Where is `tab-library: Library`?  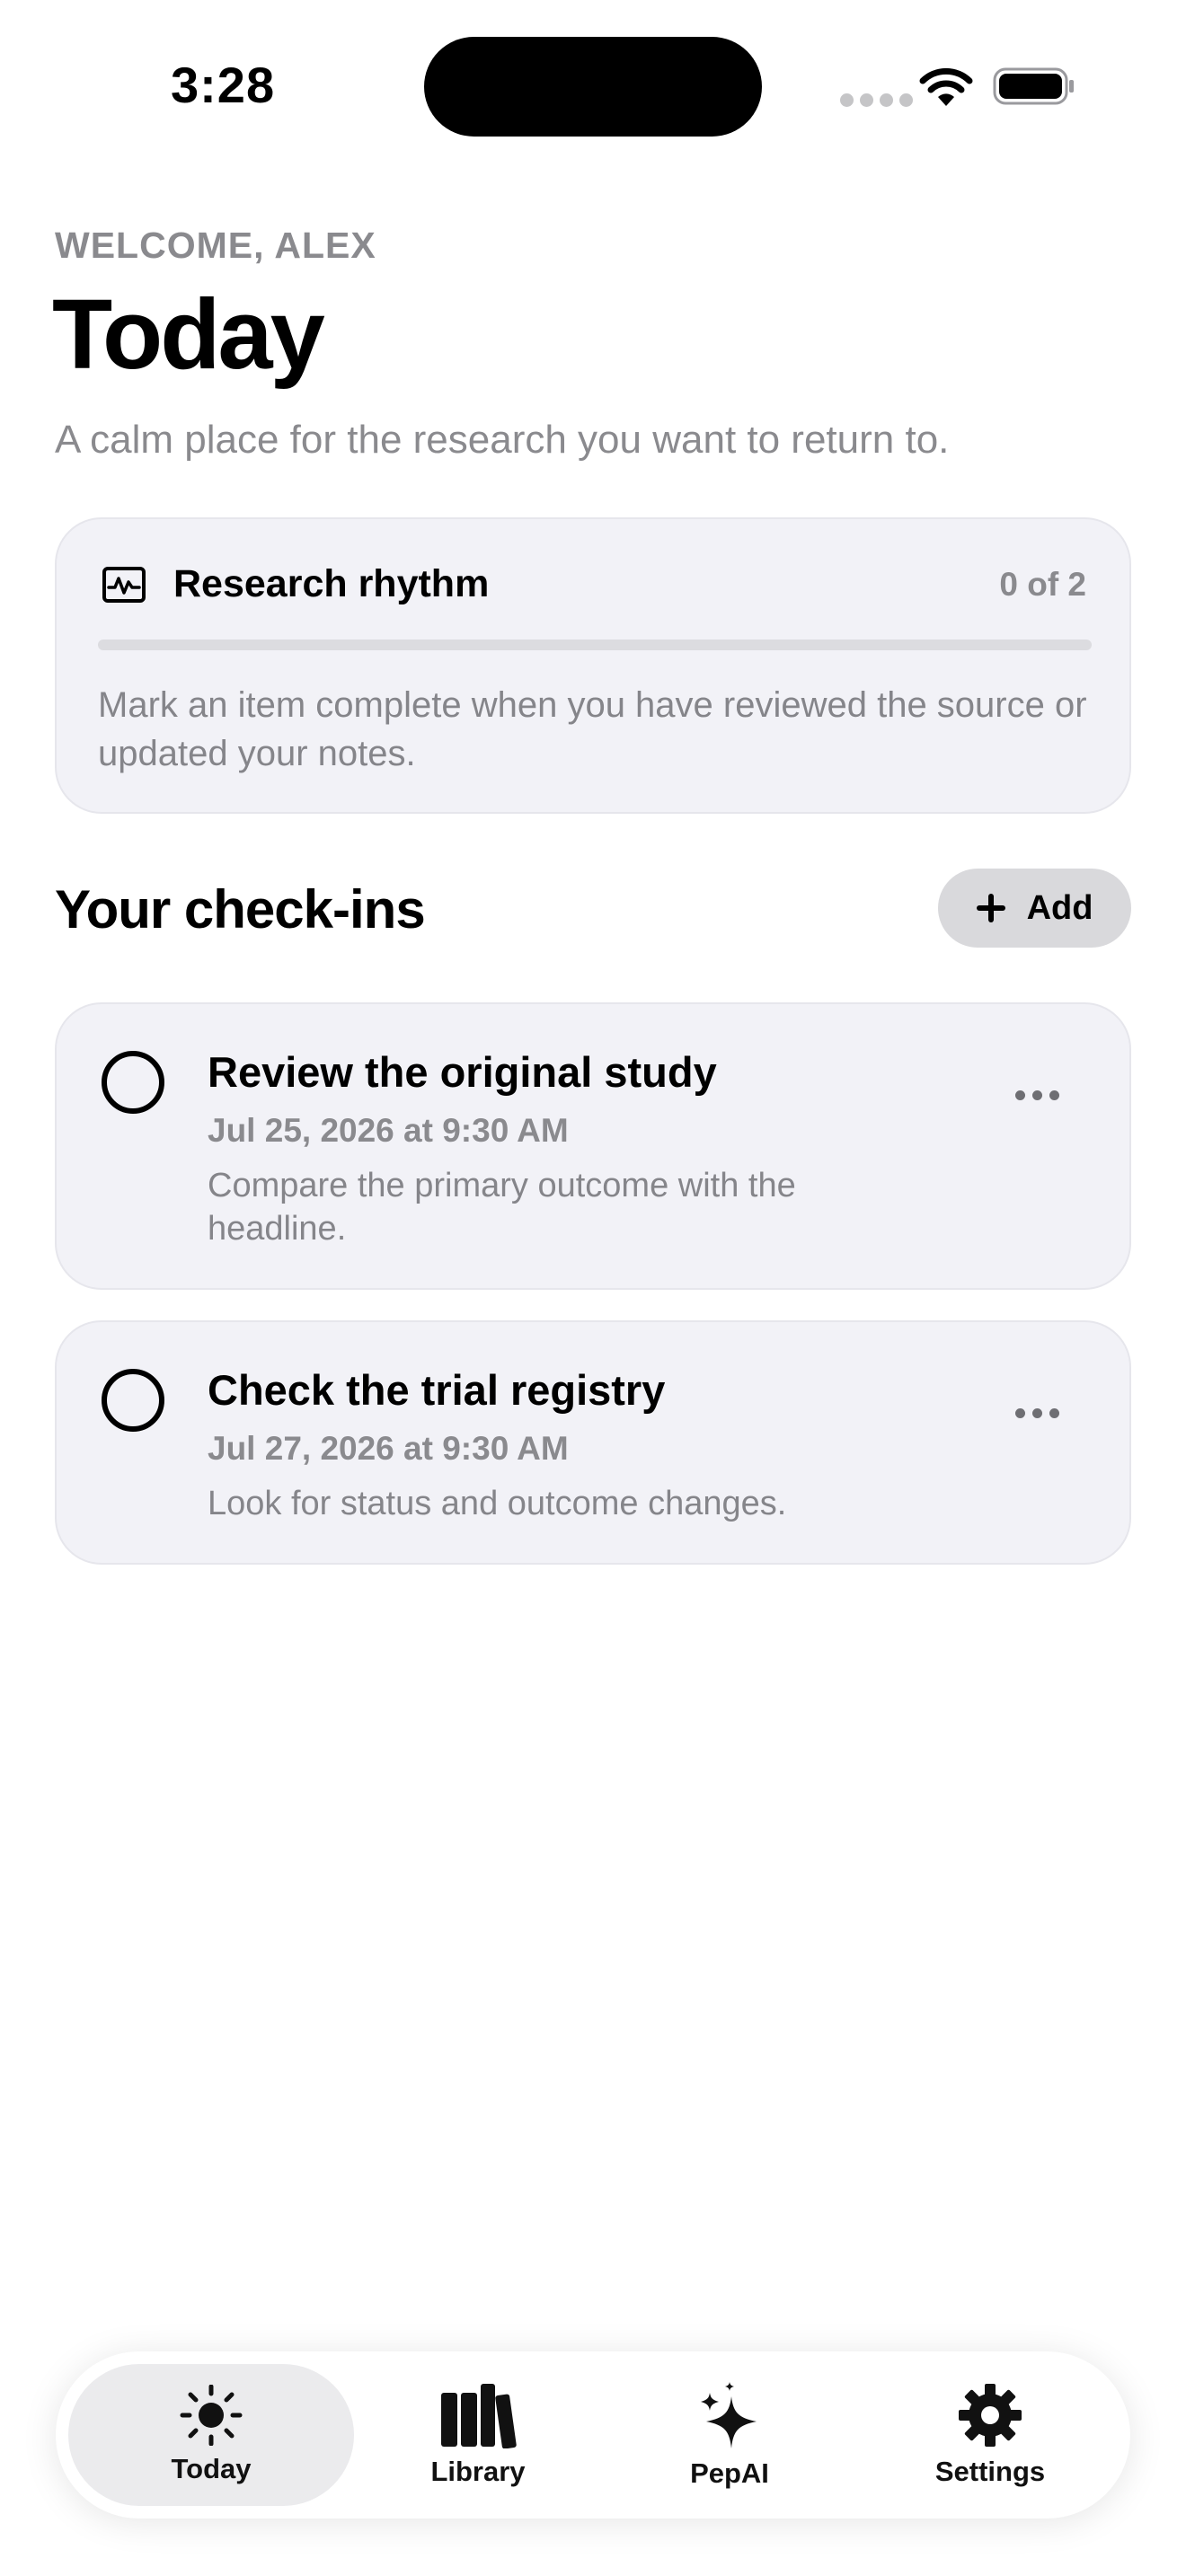
tab-library: Library is located at coordinates (478, 2435).